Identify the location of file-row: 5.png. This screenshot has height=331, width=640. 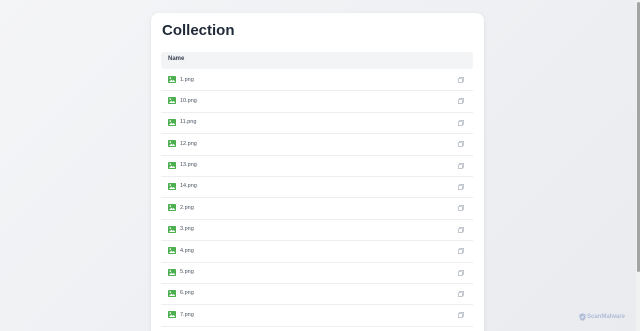
(317, 273).